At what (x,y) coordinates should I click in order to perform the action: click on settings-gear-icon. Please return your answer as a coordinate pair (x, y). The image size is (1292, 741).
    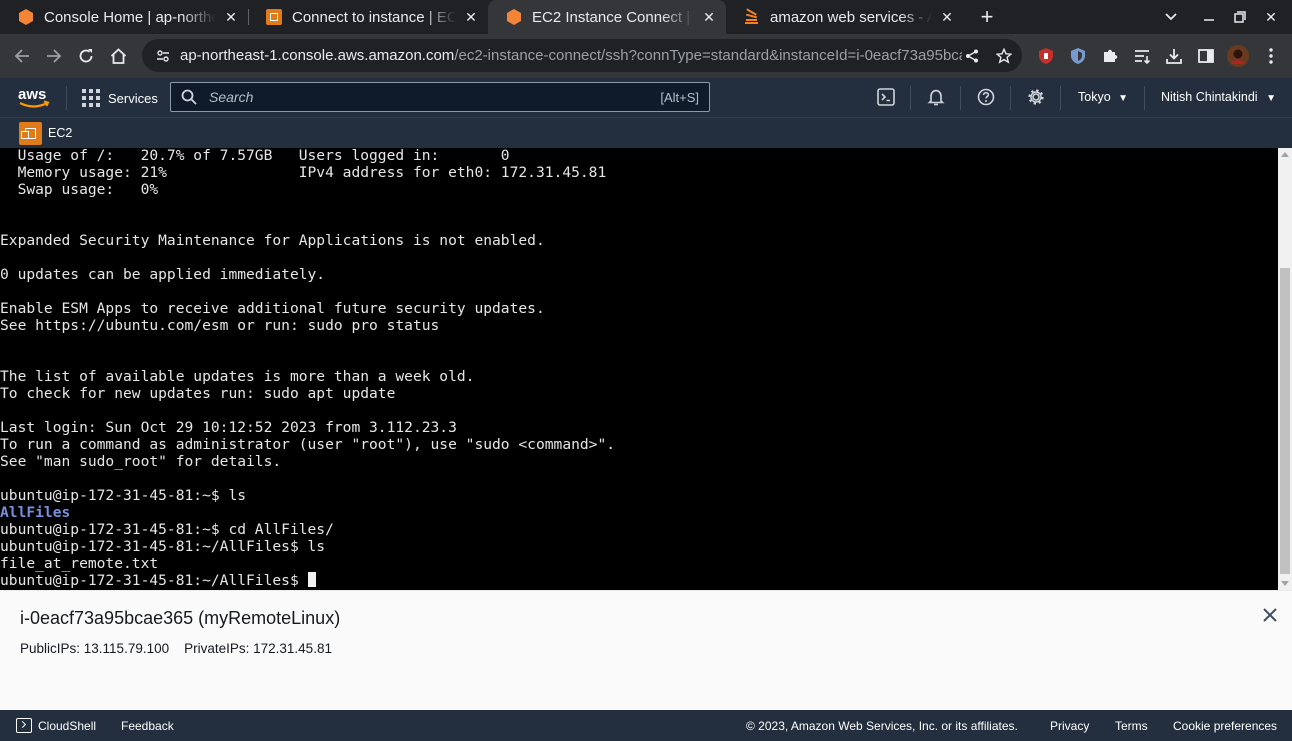
    Looking at the image, I should click on (1036, 97).